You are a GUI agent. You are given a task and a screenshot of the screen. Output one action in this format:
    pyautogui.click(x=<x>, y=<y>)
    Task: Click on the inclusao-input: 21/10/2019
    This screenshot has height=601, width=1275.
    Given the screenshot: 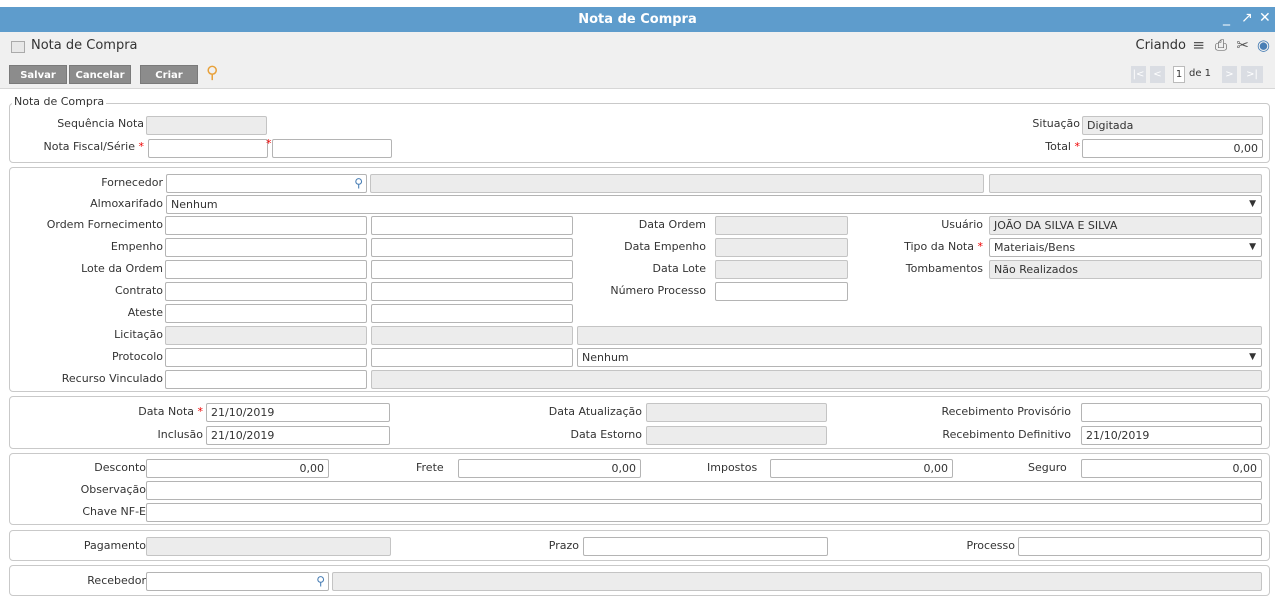 What is the action you would take?
    pyautogui.click(x=298, y=435)
    